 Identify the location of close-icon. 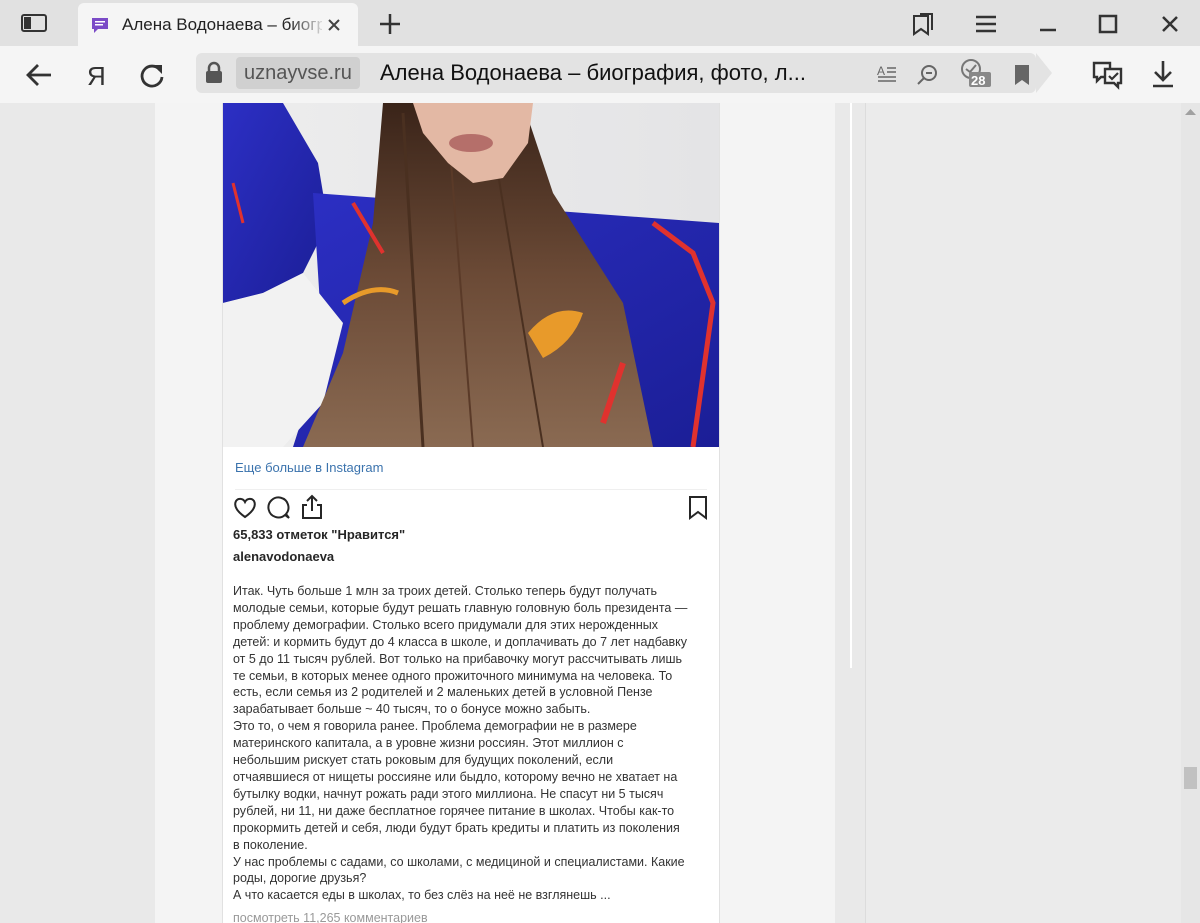
(334, 25).